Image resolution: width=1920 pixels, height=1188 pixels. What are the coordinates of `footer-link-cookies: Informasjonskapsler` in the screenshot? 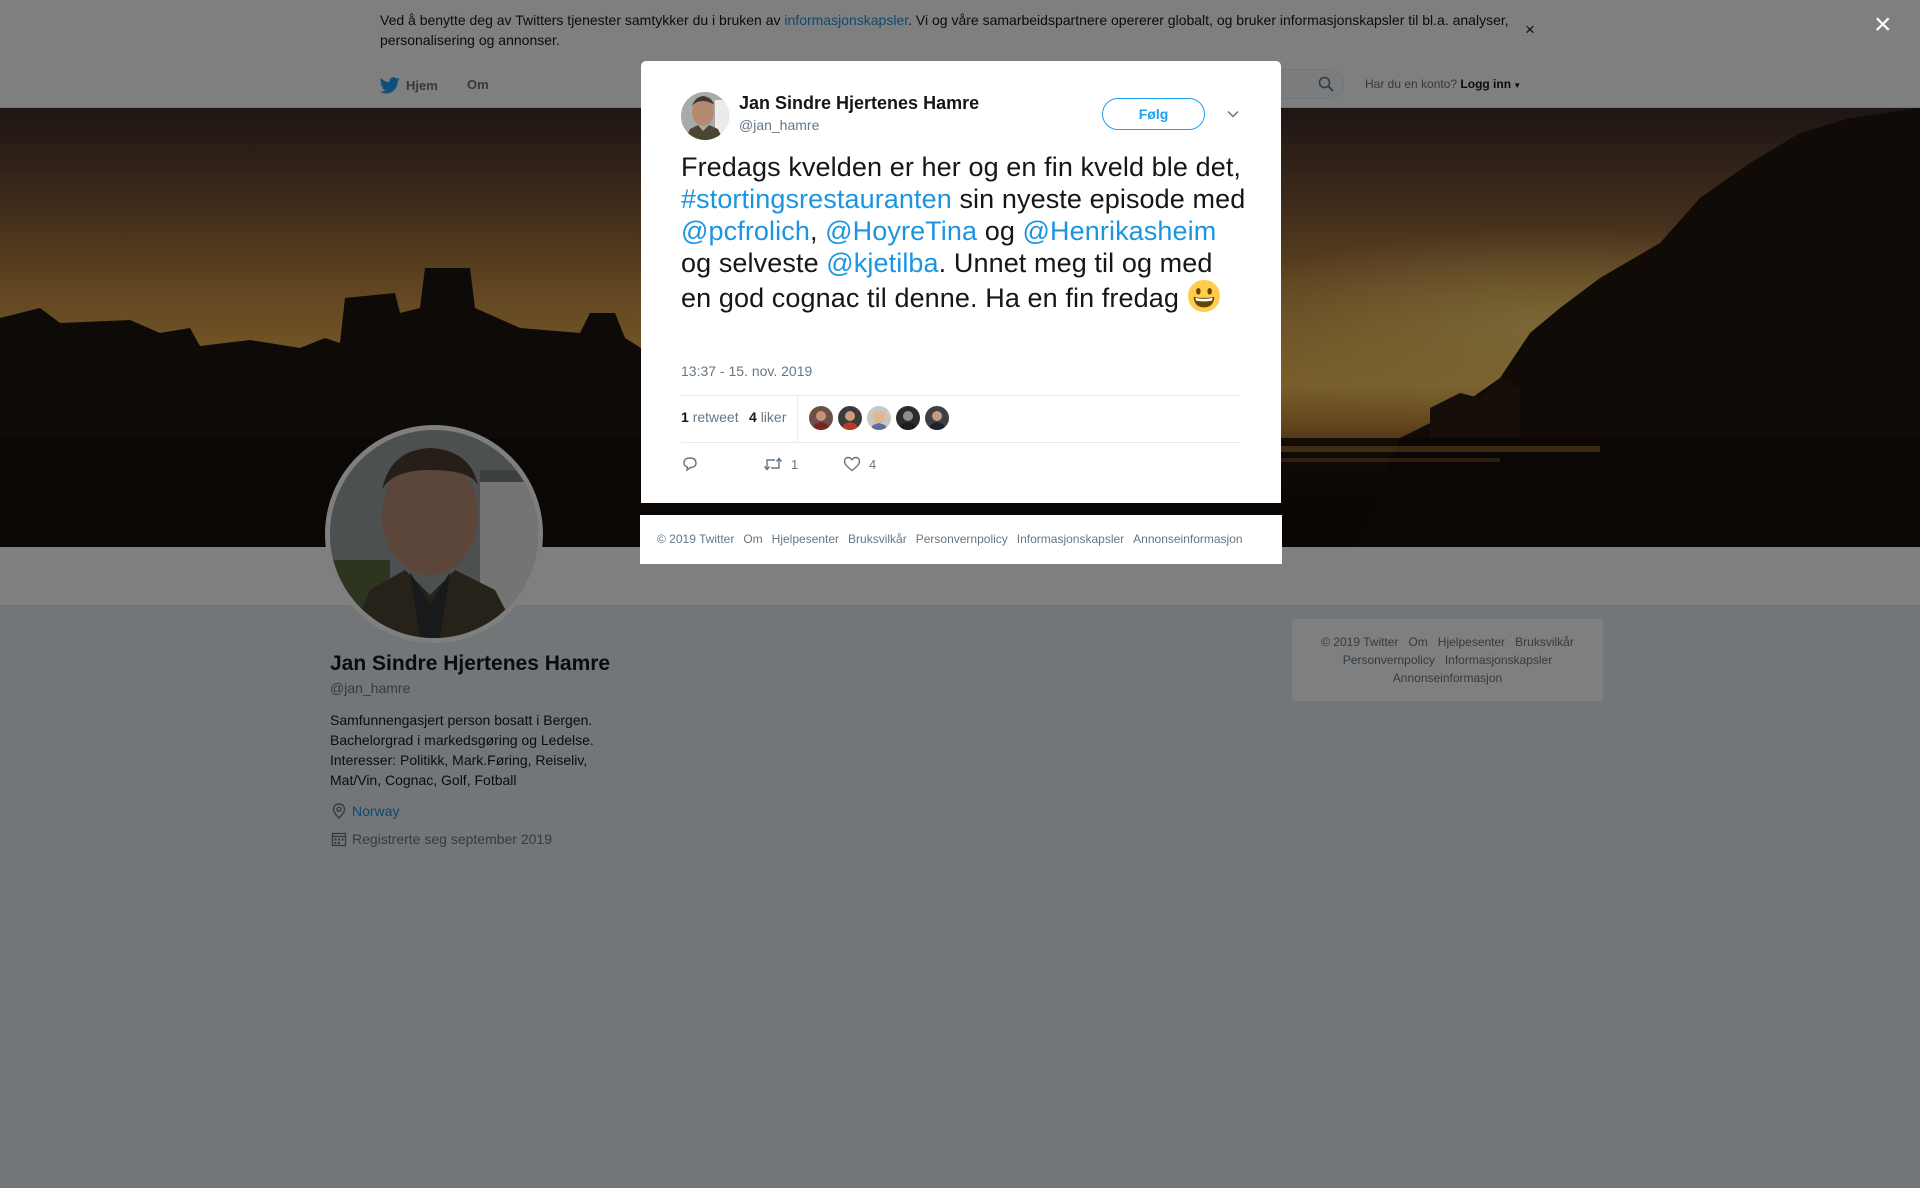 It's located at (1070, 539).